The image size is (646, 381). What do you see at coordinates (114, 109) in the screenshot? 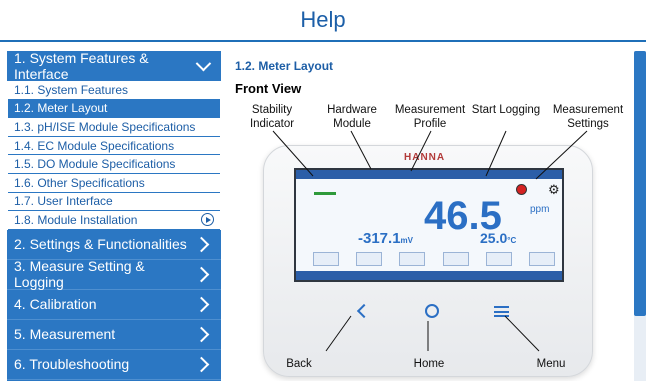
I see `sidebar-item-meter-layout: 1.2. Meter Layout` at bounding box center [114, 109].